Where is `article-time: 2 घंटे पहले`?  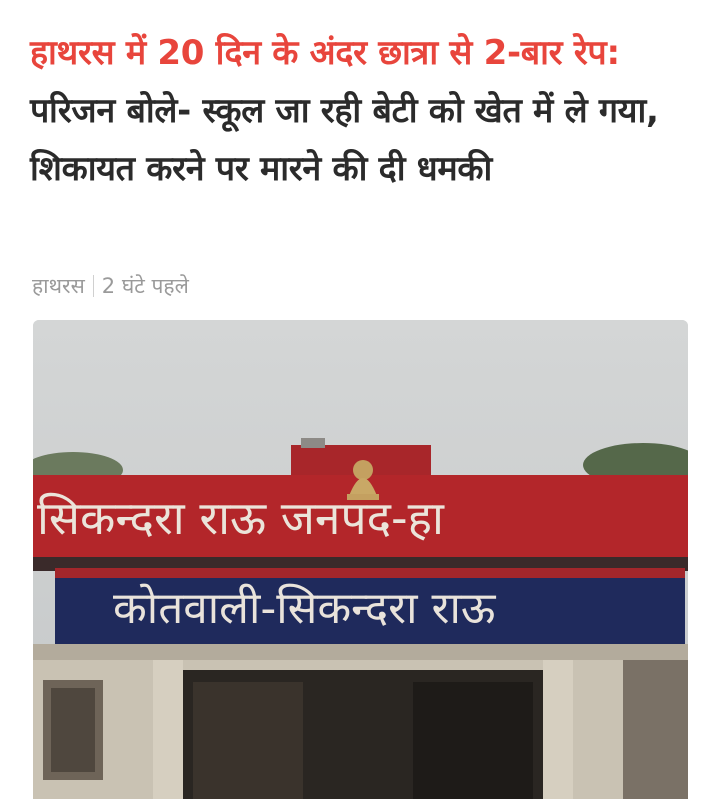 article-time: 2 घंटे पहले is located at coordinates (145, 286).